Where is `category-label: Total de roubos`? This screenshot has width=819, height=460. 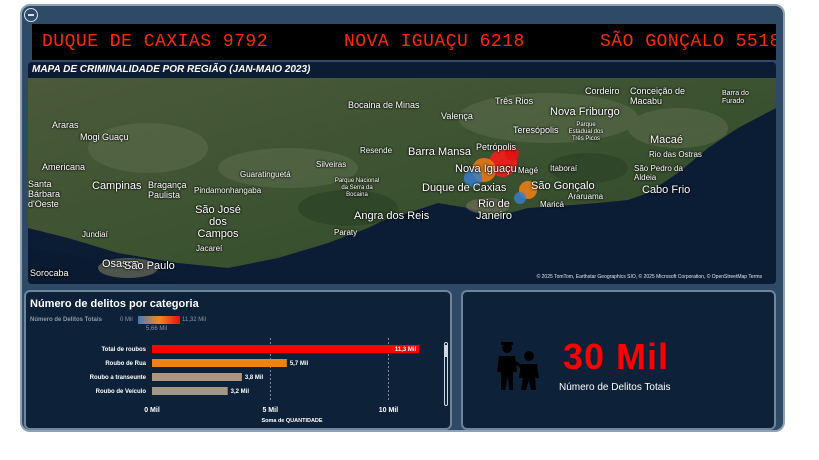
category-label: Total de roubos is located at coordinates (123, 350).